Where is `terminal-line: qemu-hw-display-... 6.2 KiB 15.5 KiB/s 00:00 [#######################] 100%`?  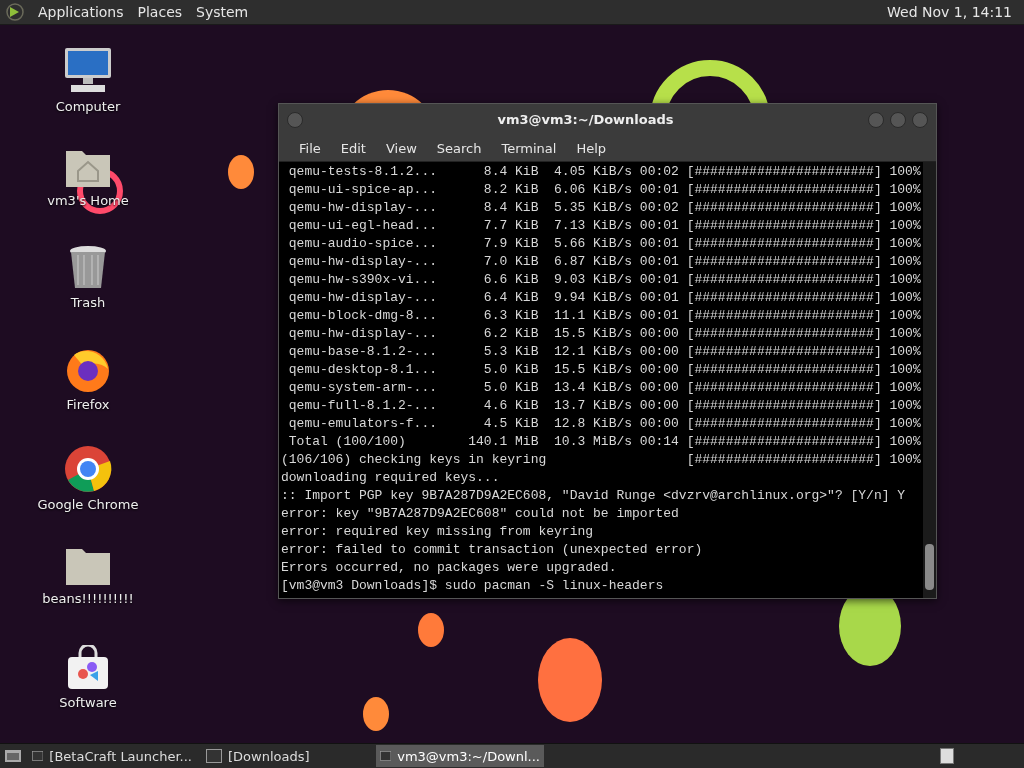 terminal-line: qemu-hw-display-... 6.2 KiB 15.5 KiB/s 00:00 [#######################] 100% is located at coordinates (604, 334).